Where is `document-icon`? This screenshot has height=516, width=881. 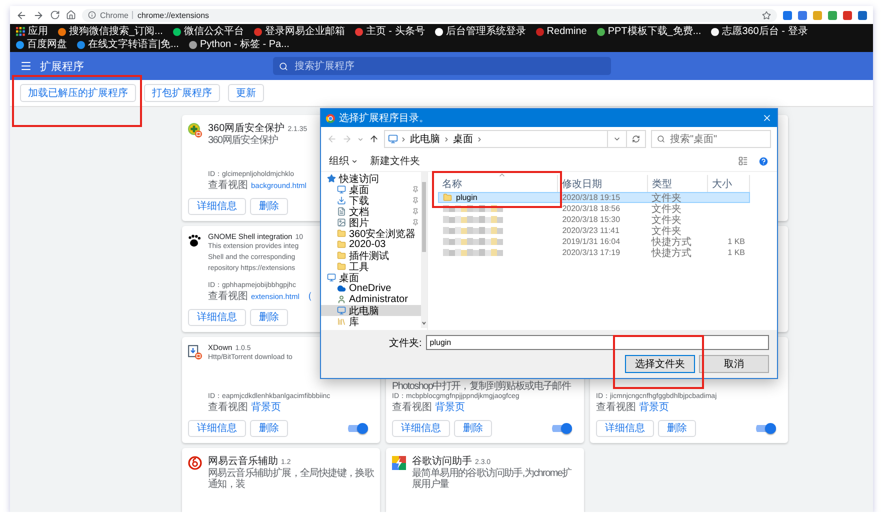
document-icon is located at coordinates (341, 211).